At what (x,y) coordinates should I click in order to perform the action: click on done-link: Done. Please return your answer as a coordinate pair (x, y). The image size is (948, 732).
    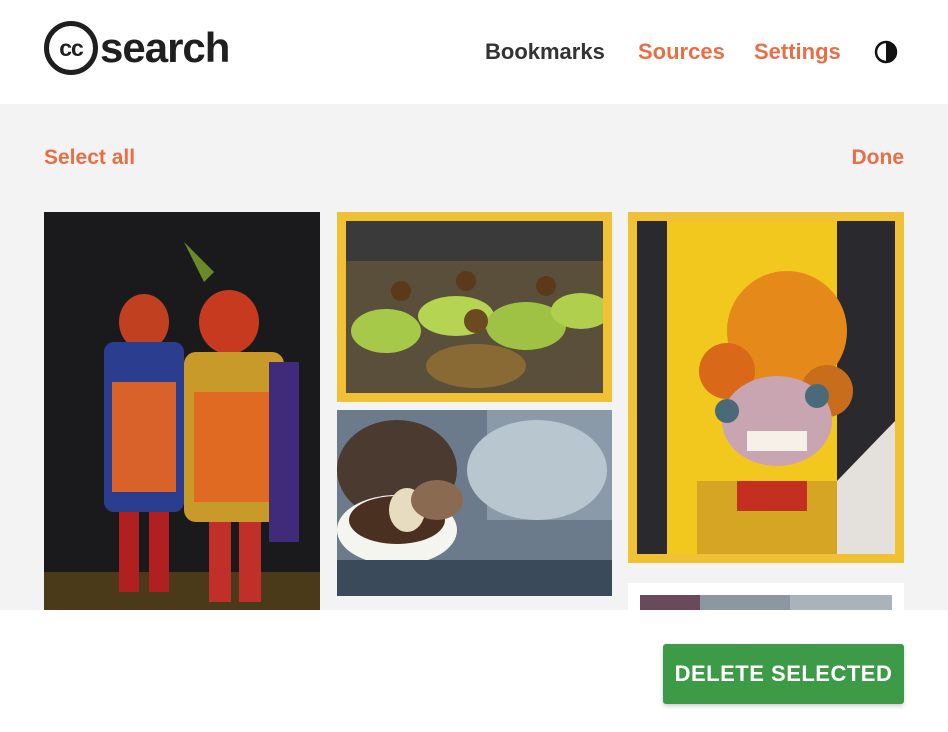
    Looking at the image, I should click on (878, 158).